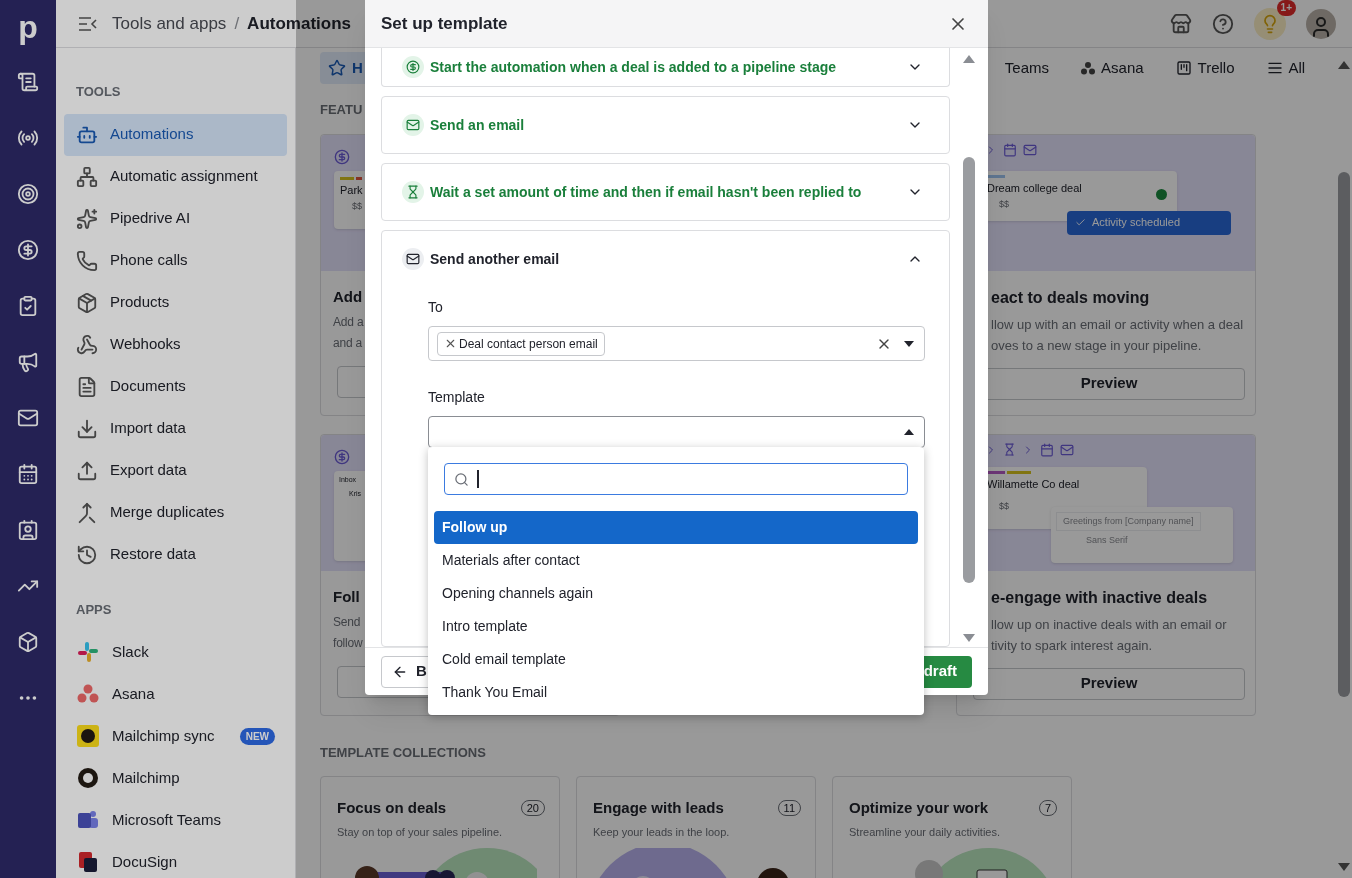  I want to click on sidebar-item: Microsoft Teams, so click(175, 820).